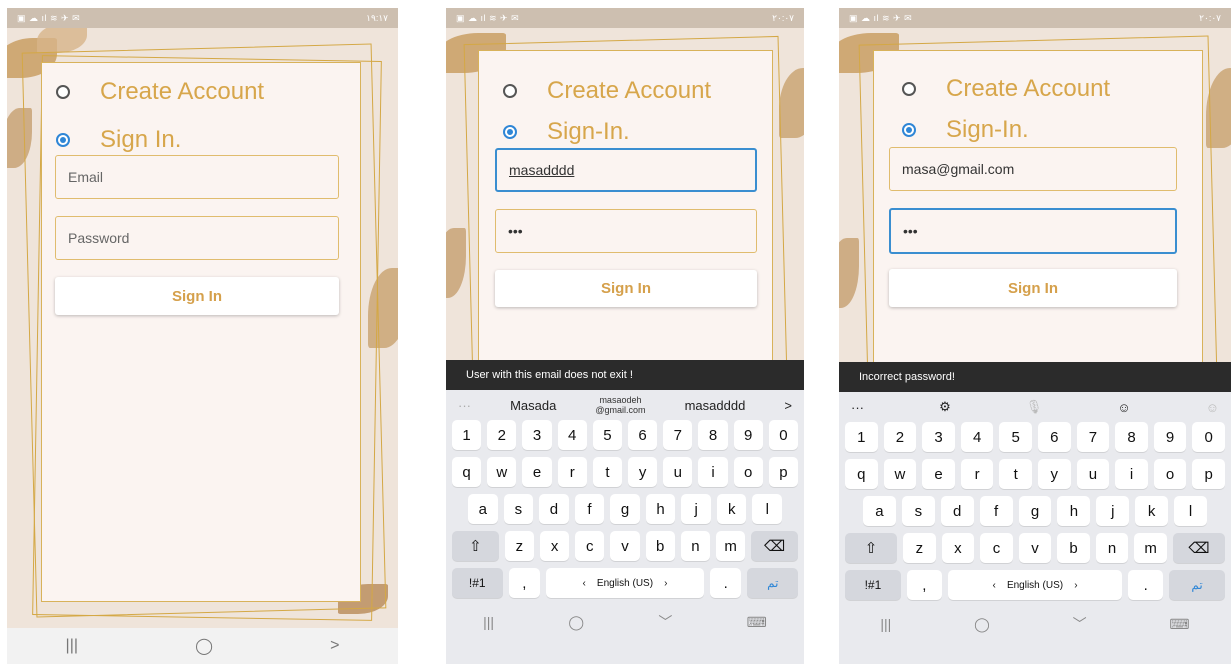  I want to click on suggestion-1: Masada, so click(533, 405).